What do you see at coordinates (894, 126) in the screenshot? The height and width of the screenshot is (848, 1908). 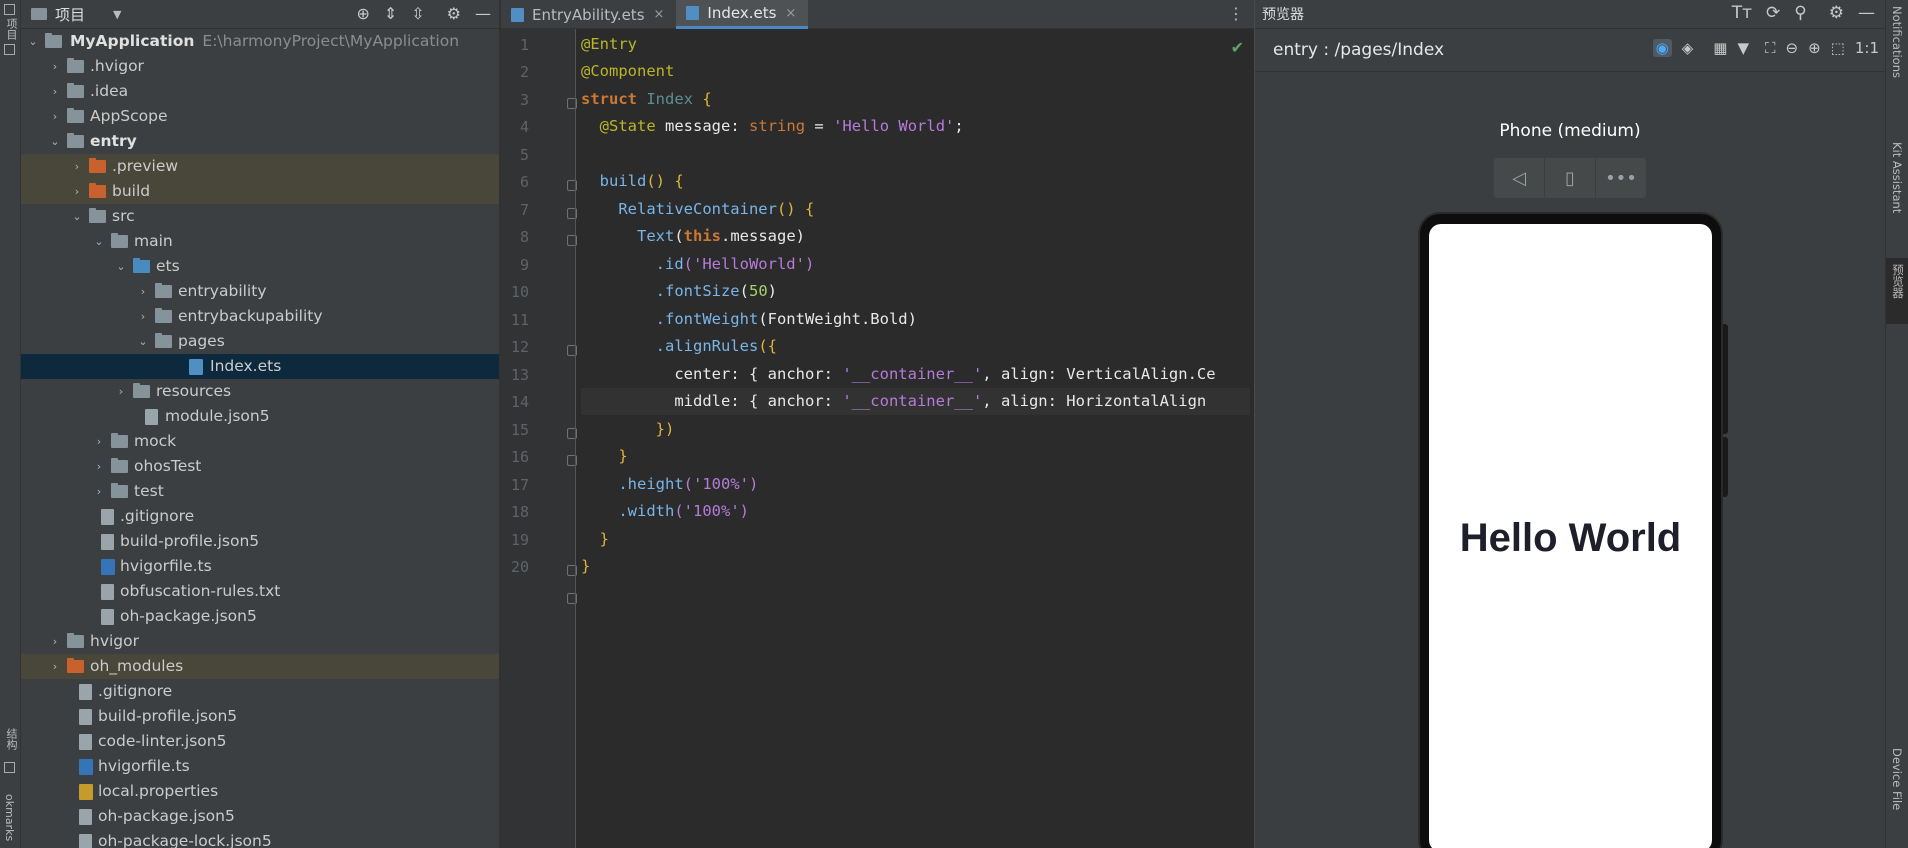 I see `string-literal: 'Hello World'` at bounding box center [894, 126].